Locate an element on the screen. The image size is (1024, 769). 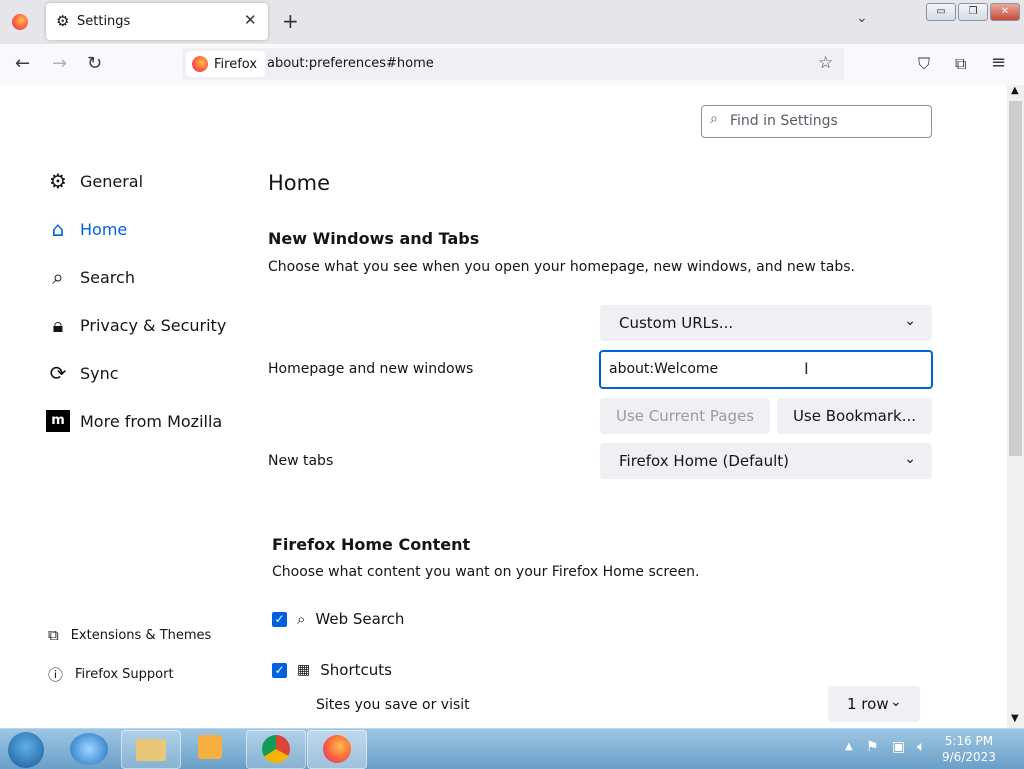
shortcuts-checkbox-row: ✓ ▦ Shortcuts is located at coordinates (332, 670).